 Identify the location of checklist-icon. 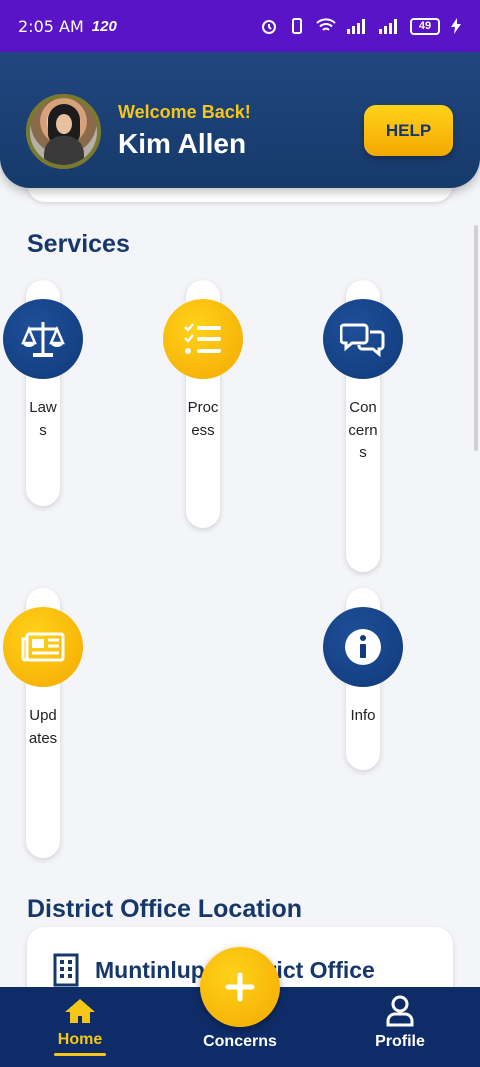
(203, 339).